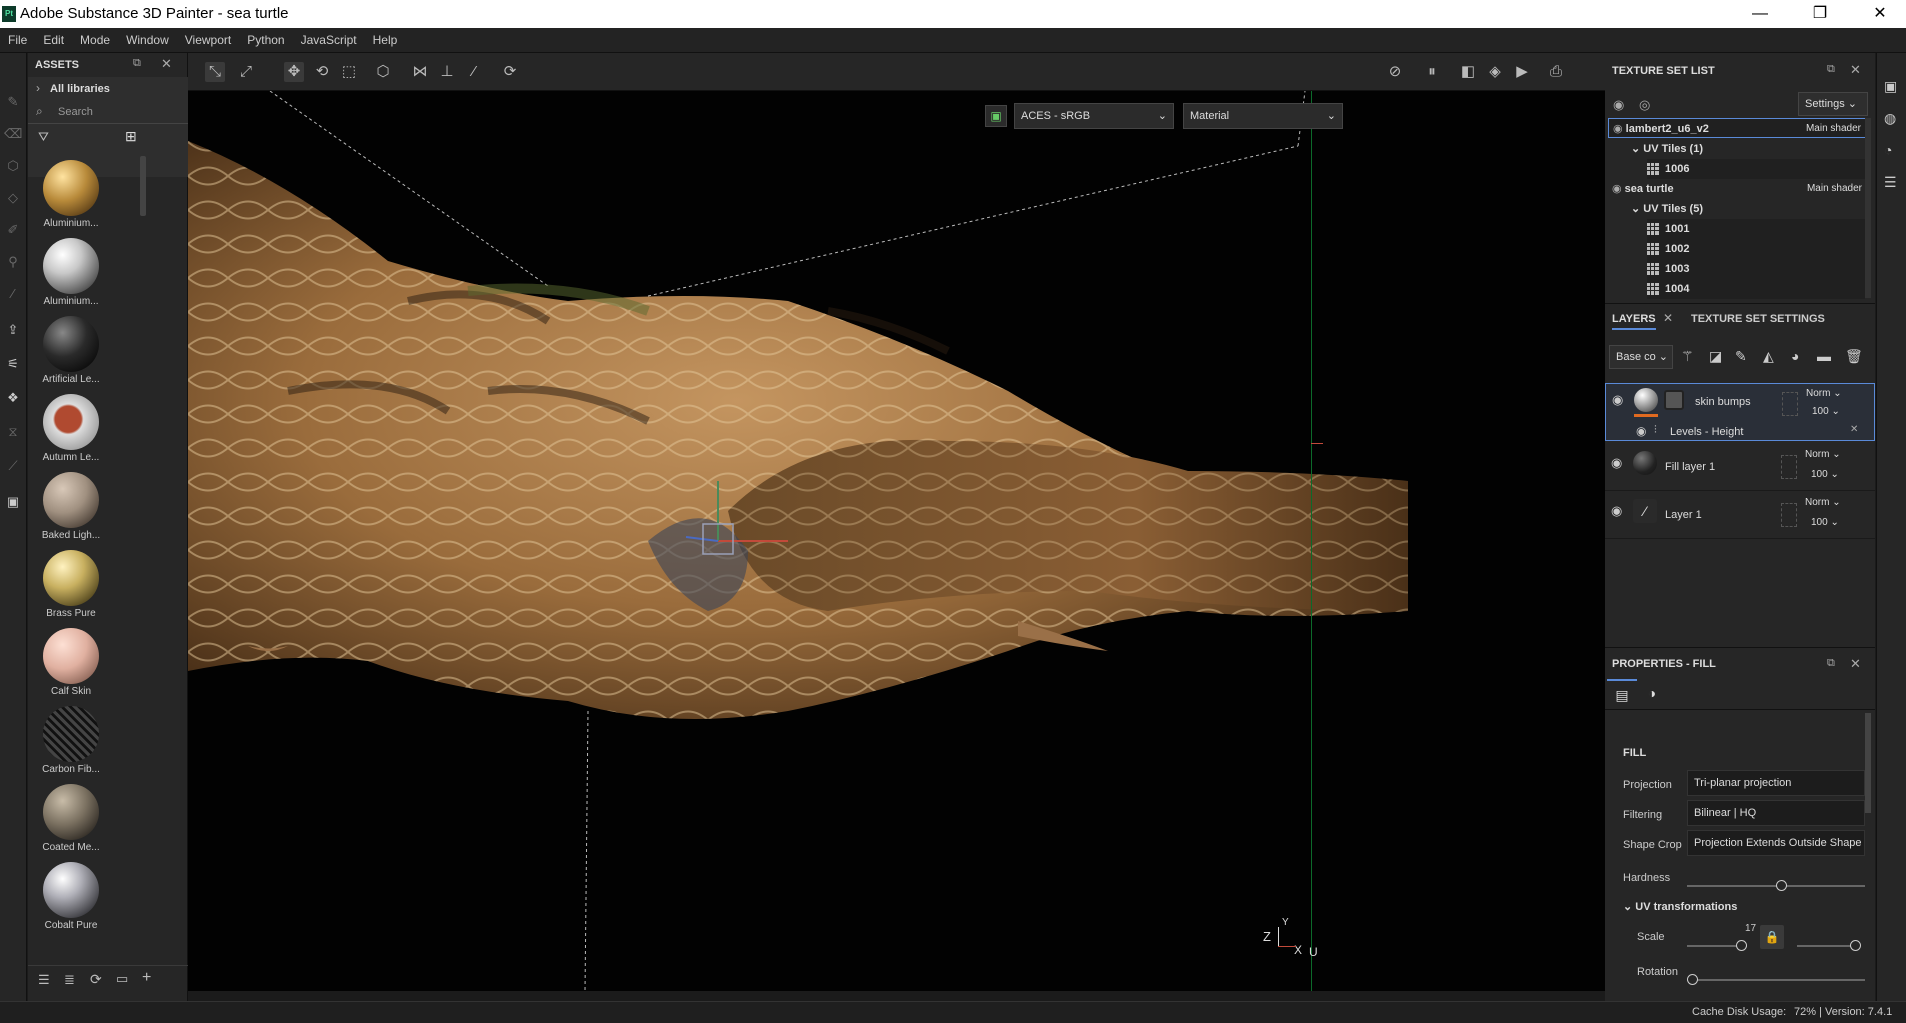 This screenshot has height=1023, width=1906. What do you see at coordinates (1432, 72) in the screenshot?
I see `pause-icon: ⏸` at bounding box center [1432, 72].